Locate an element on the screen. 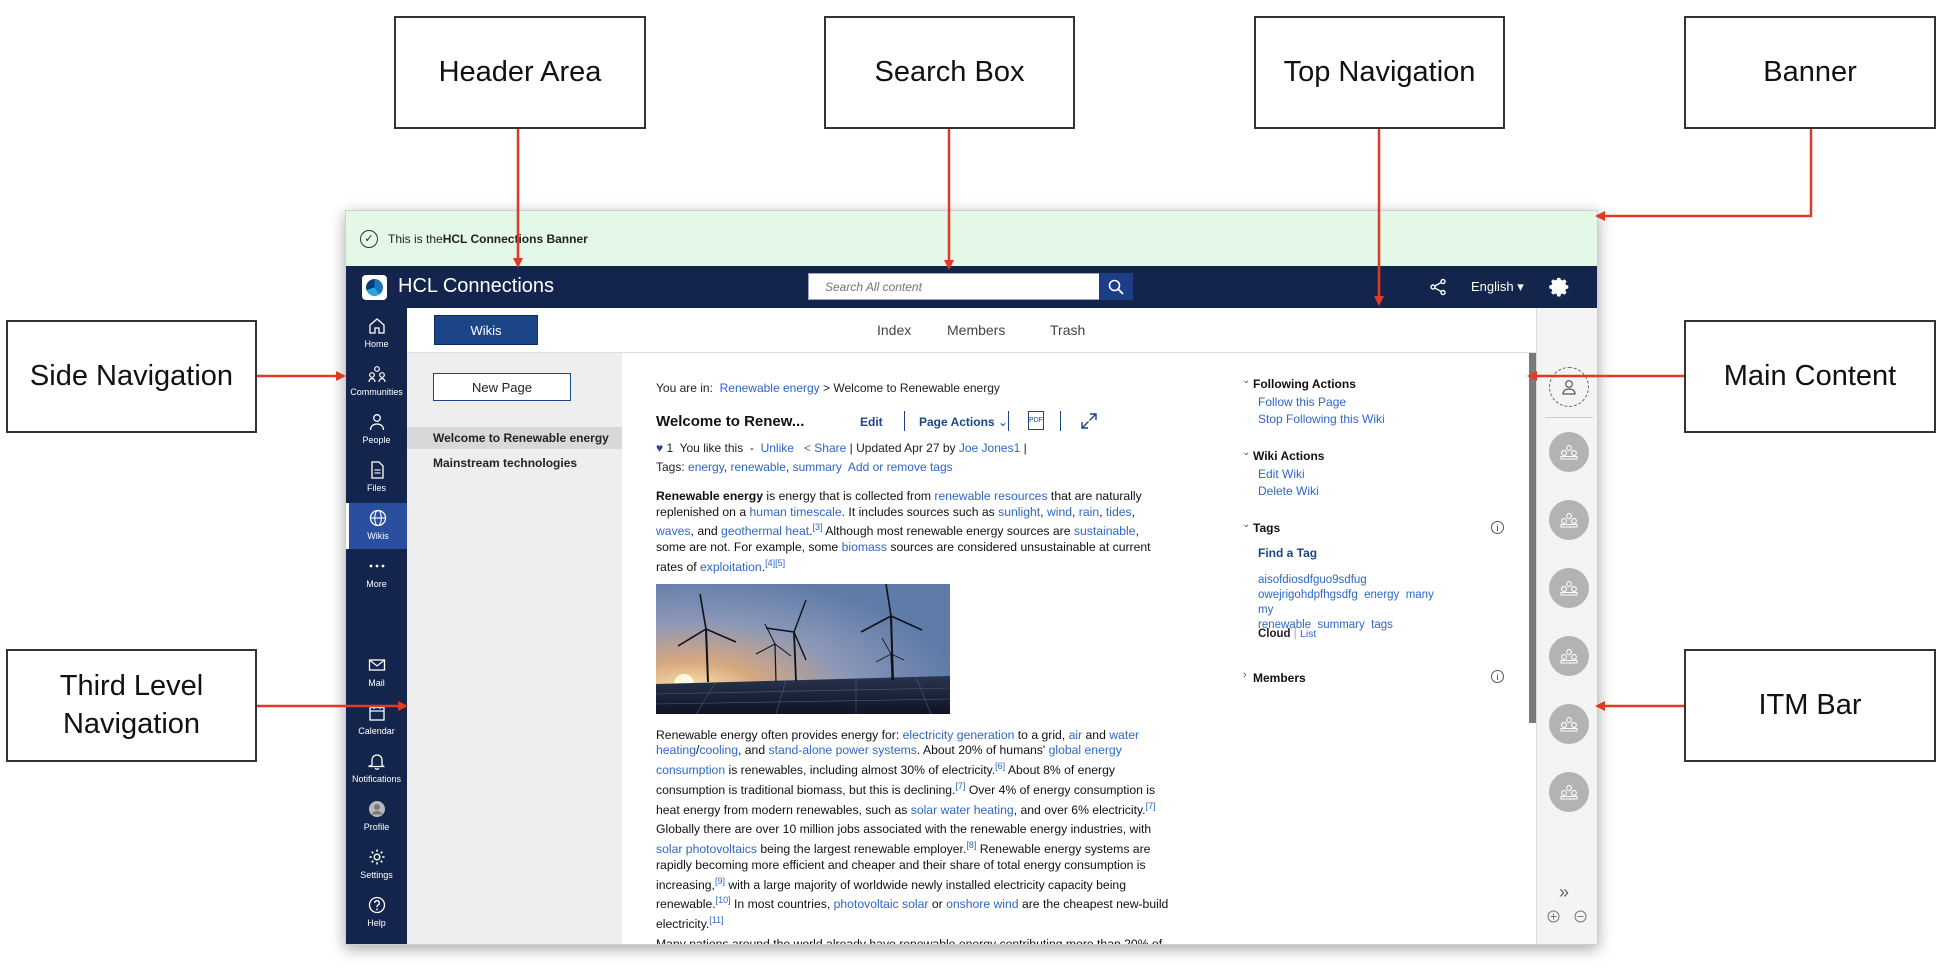 Image resolution: width=1942 pixels, height=977 pixels. share-icon: < is located at coordinates (807, 448).